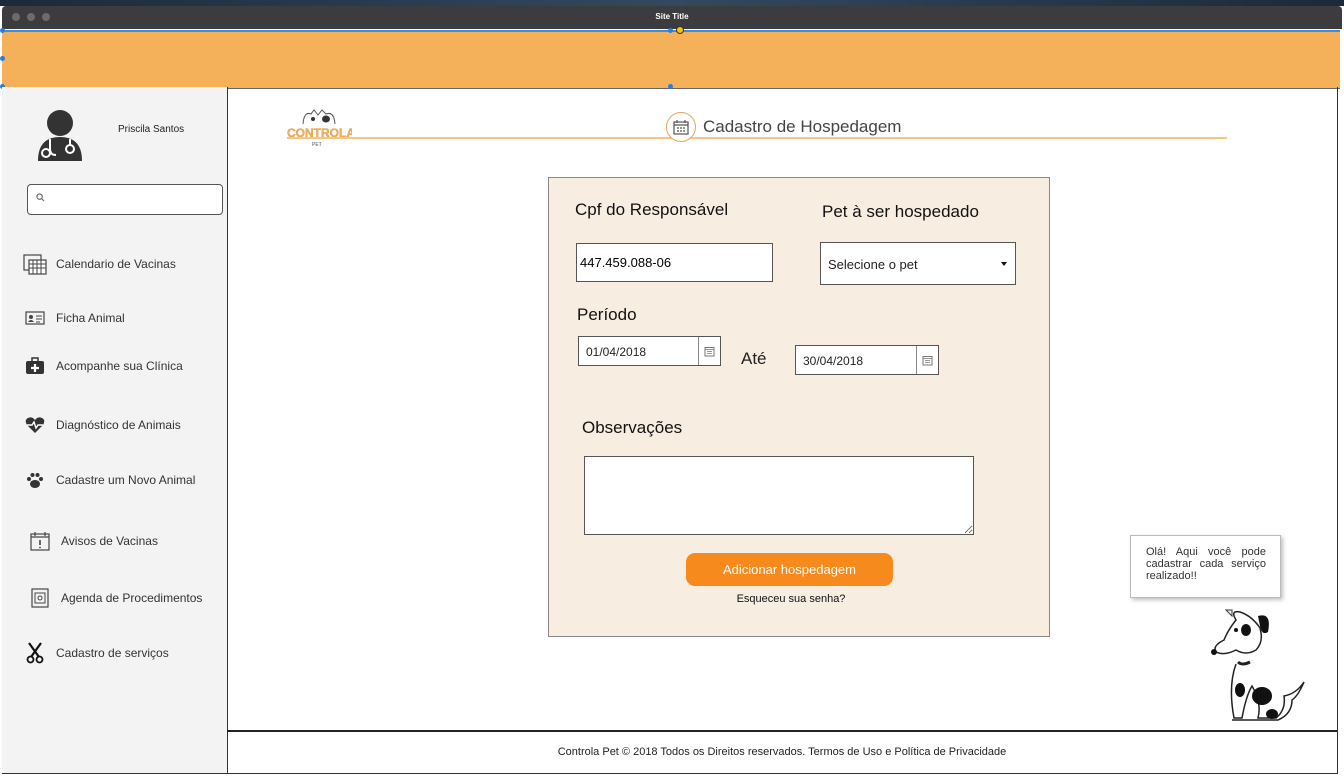 This screenshot has width=1344, height=776. I want to click on pet-select-value: Selecione o pet, so click(873, 264).